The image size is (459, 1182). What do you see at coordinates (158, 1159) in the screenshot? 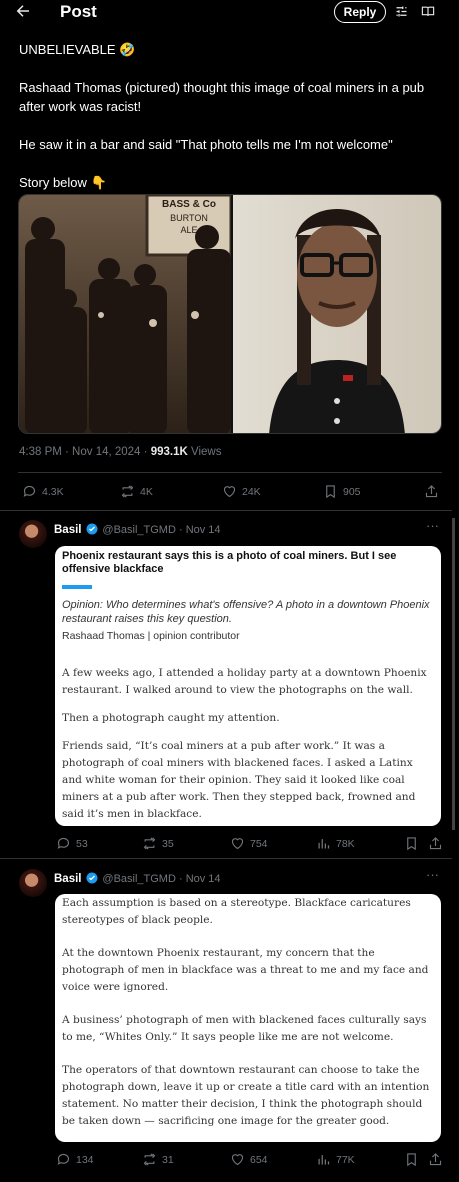
I see `repost-action: 31` at bounding box center [158, 1159].